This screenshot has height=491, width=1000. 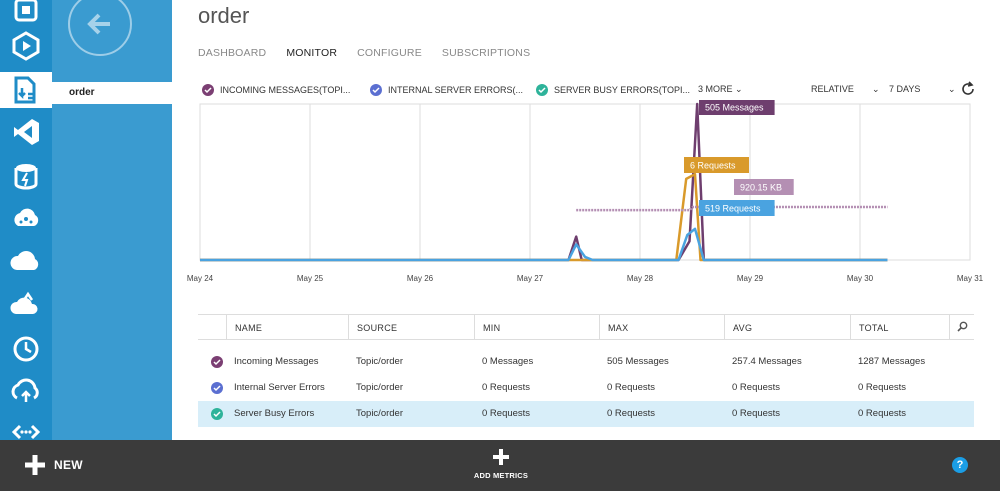 What do you see at coordinates (960, 465) in the screenshot?
I see `help-icon: ?` at bounding box center [960, 465].